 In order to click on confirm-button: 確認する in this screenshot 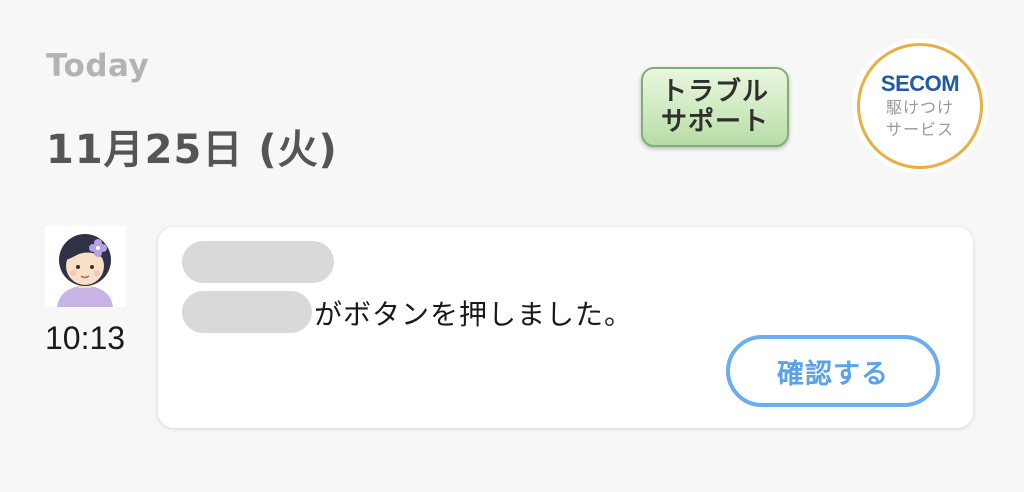, I will do `click(833, 371)`.